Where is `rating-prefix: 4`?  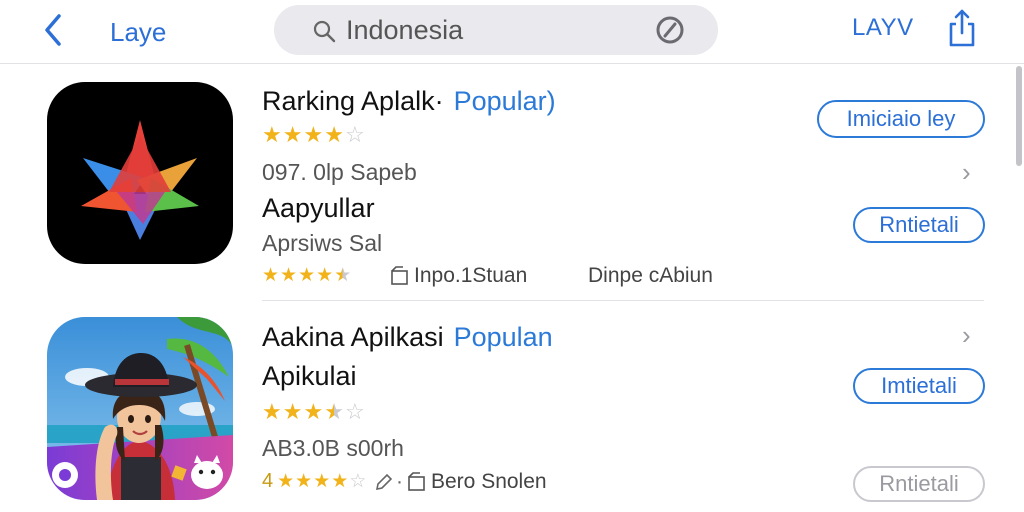 rating-prefix: 4 is located at coordinates (268, 481).